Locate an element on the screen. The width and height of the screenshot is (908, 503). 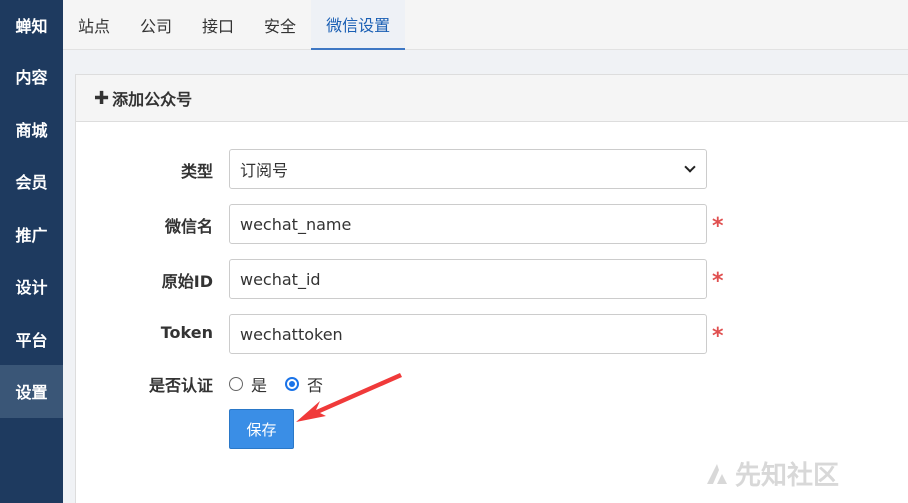
plus-icon: ✚ is located at coordinates (102, 98).